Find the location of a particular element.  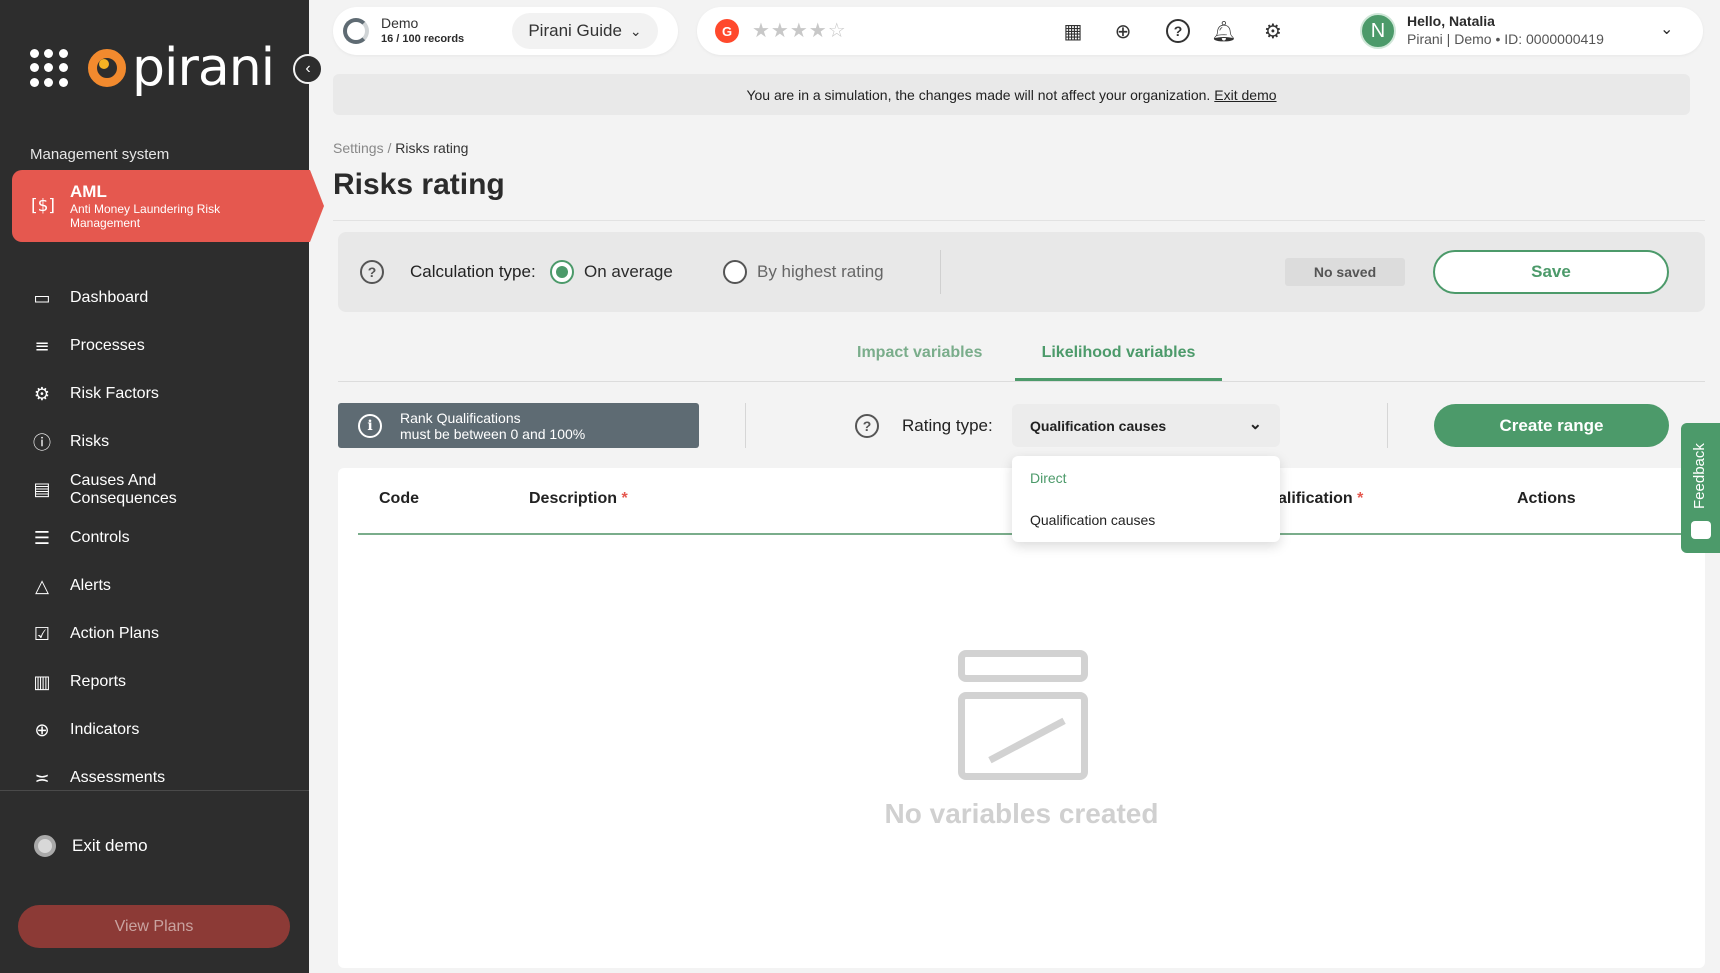

title-divider is located at coordinates (1019, 220).